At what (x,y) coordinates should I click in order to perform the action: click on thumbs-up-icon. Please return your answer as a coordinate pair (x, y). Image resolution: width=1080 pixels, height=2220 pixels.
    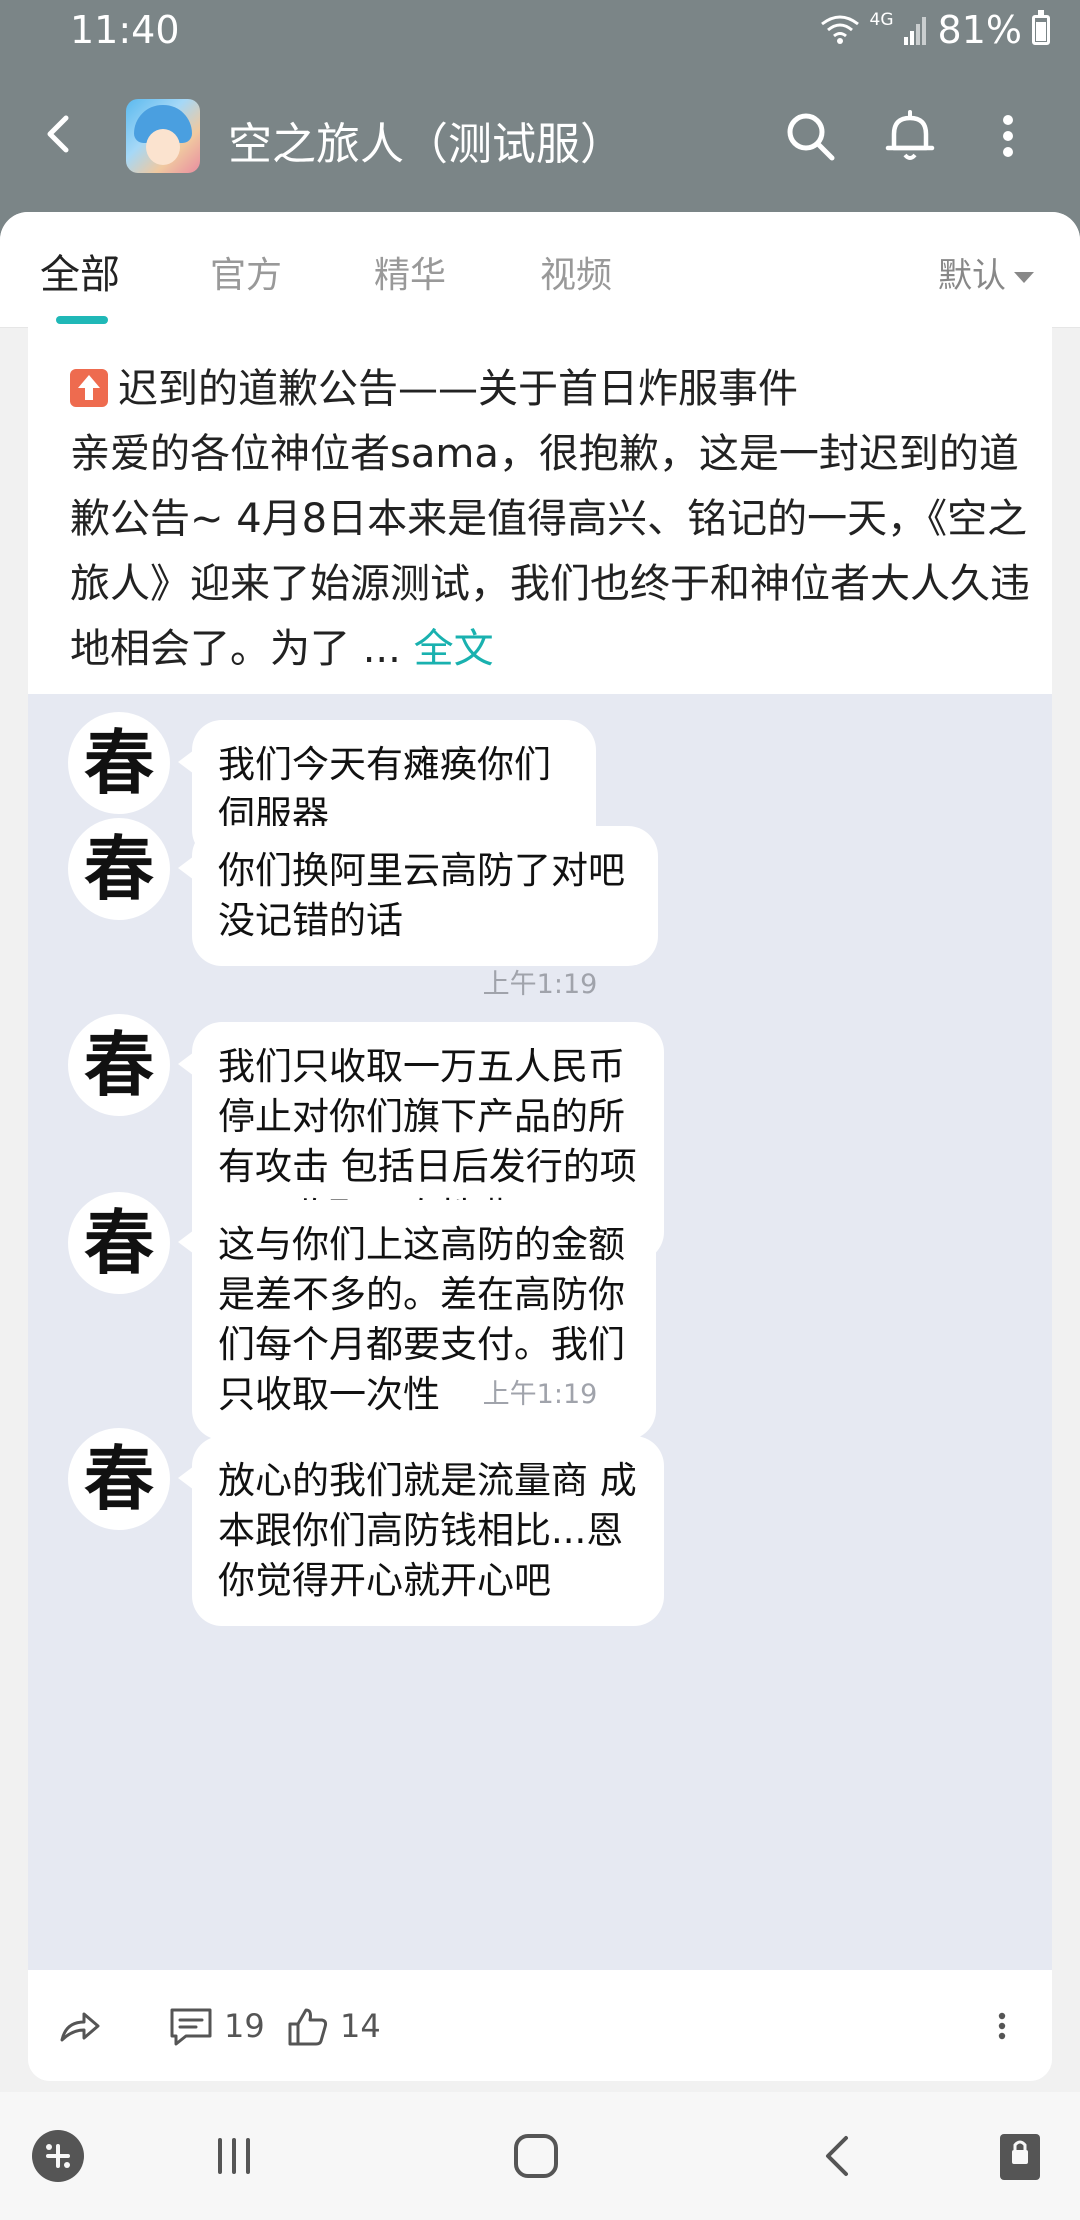
    Looking at the image, I should click on (308, 2026).